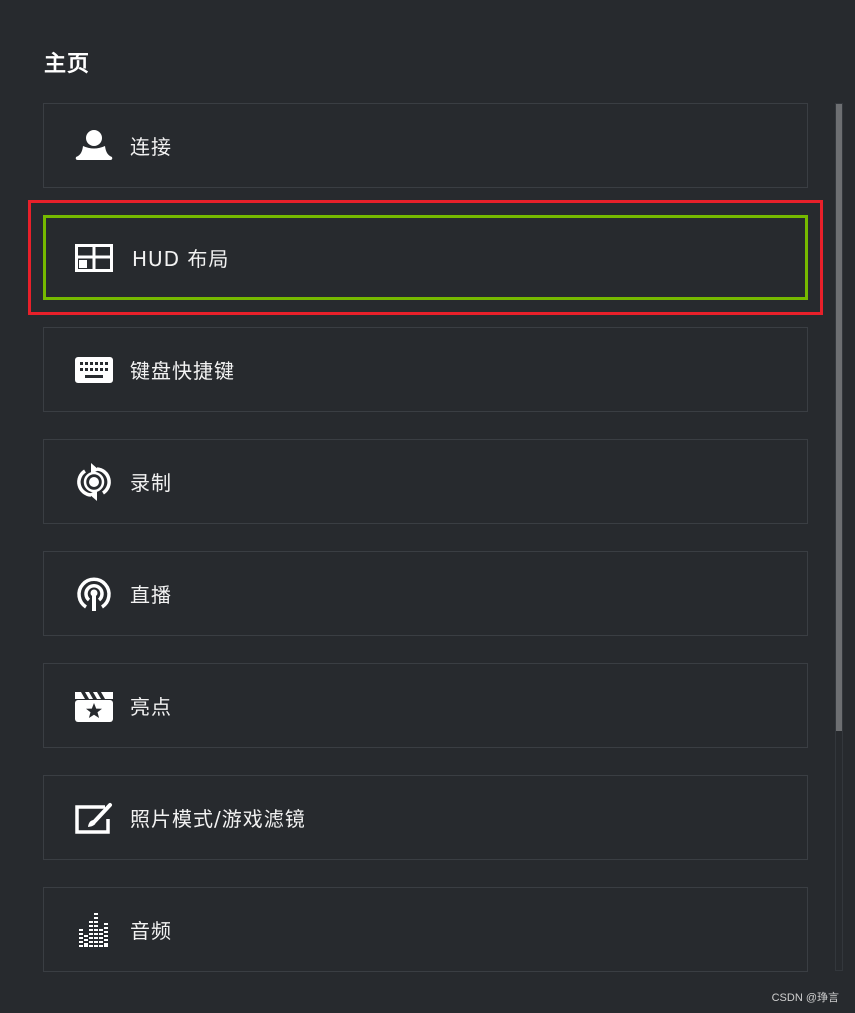  What do you see at coordinates (425, 929) in the screenshot?
I see `menu-item-audio: 音频` at bounding box center [425, 929].